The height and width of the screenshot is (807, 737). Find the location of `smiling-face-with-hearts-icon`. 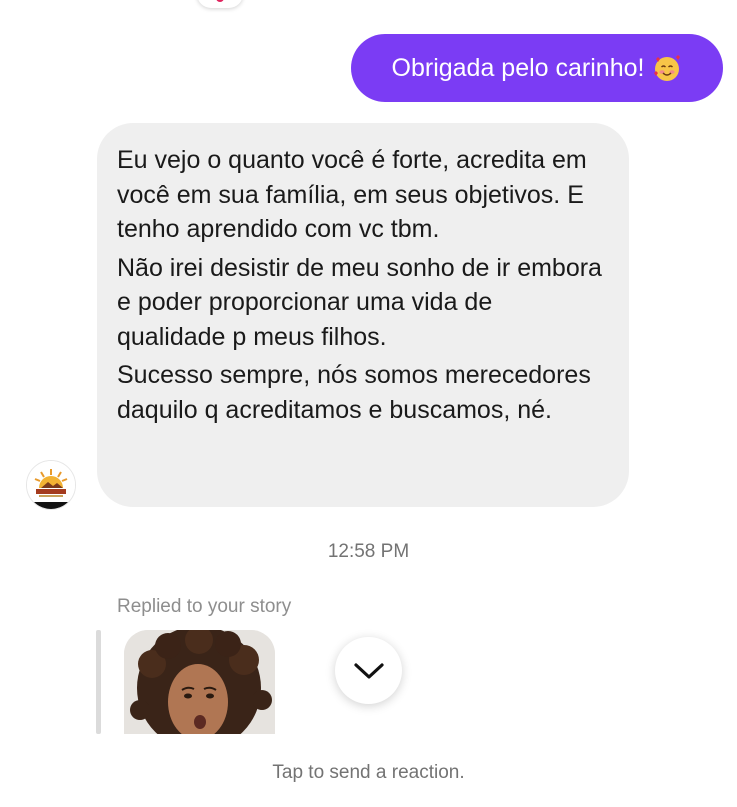

smiling-face-with-hearts-icon is located at coordinates (667, 68).